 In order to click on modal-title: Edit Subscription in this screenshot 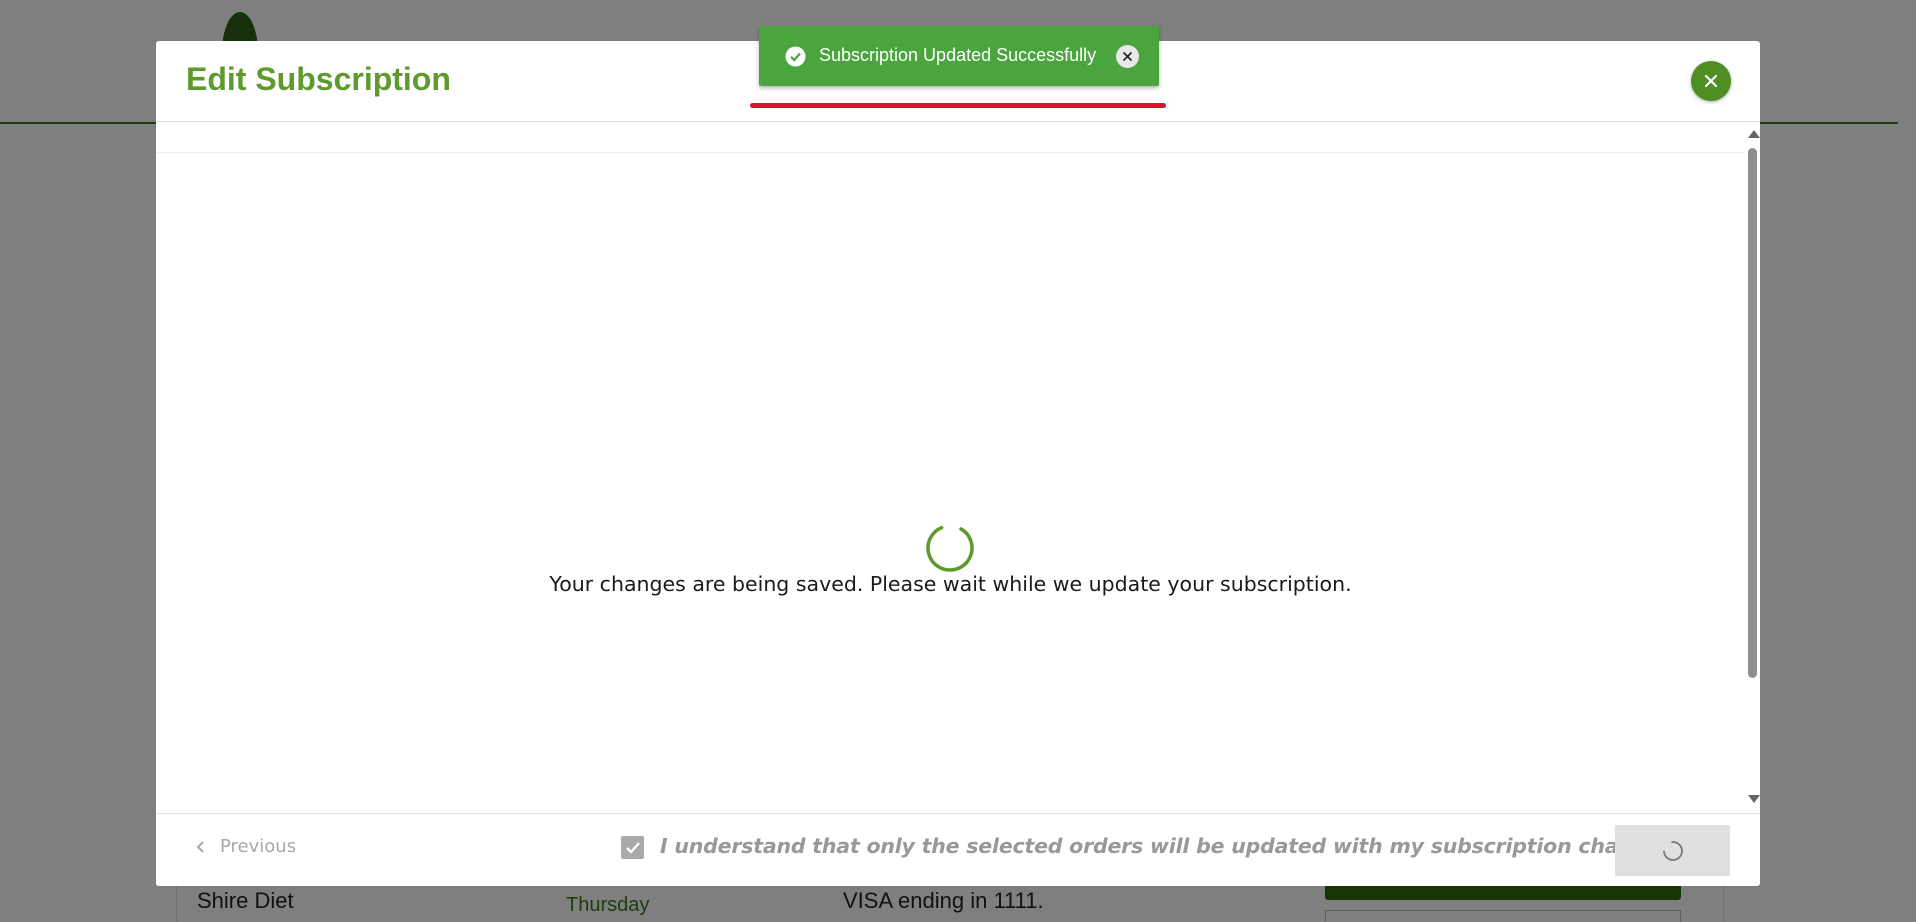, I will do `click(318, 79)`.